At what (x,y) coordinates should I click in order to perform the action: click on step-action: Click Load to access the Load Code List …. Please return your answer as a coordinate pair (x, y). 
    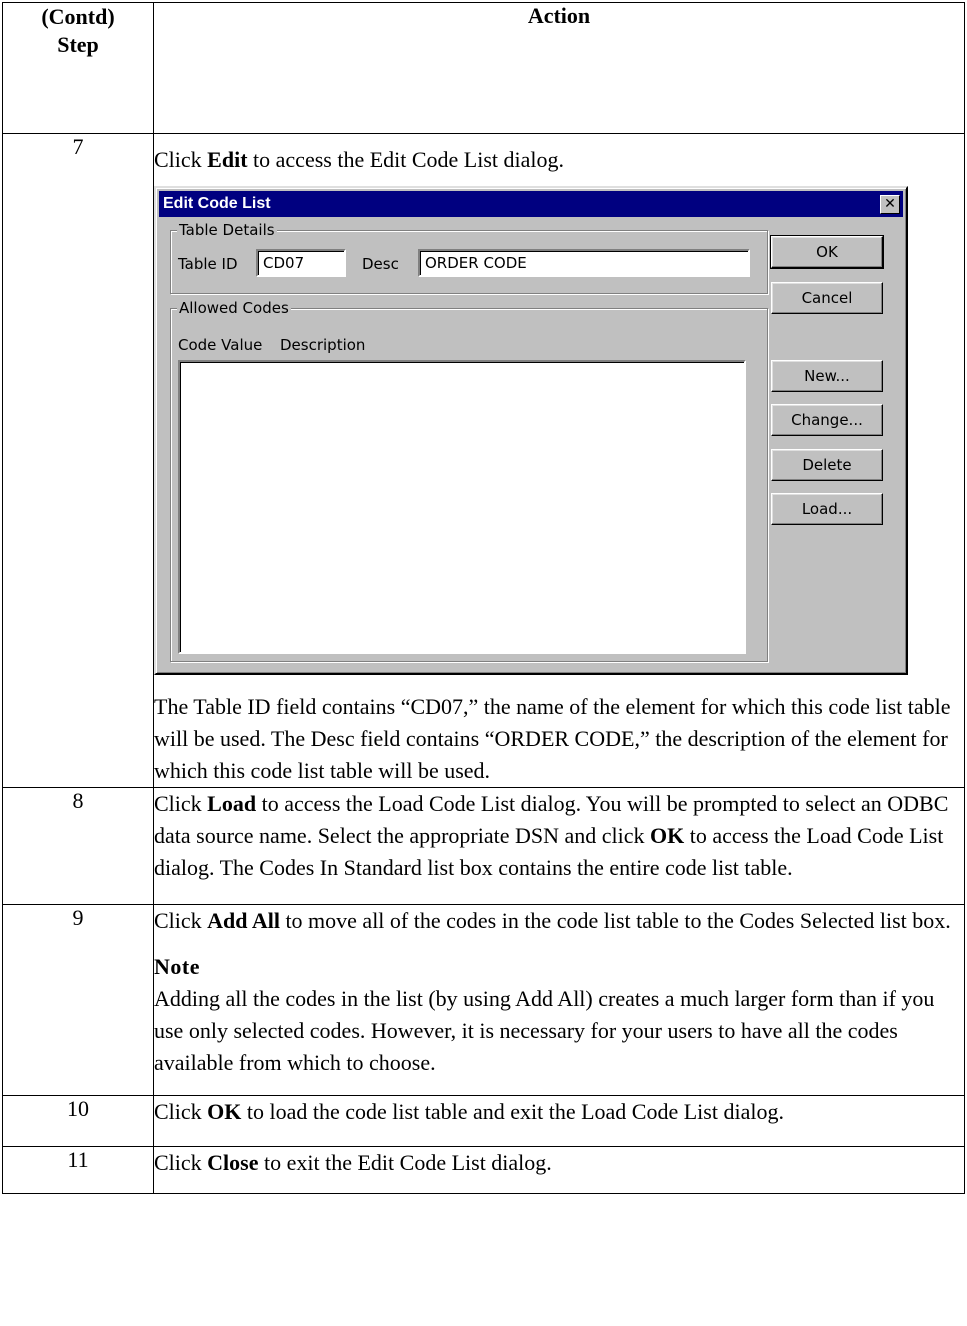
    Looking at the image, I should click on (559, 846).